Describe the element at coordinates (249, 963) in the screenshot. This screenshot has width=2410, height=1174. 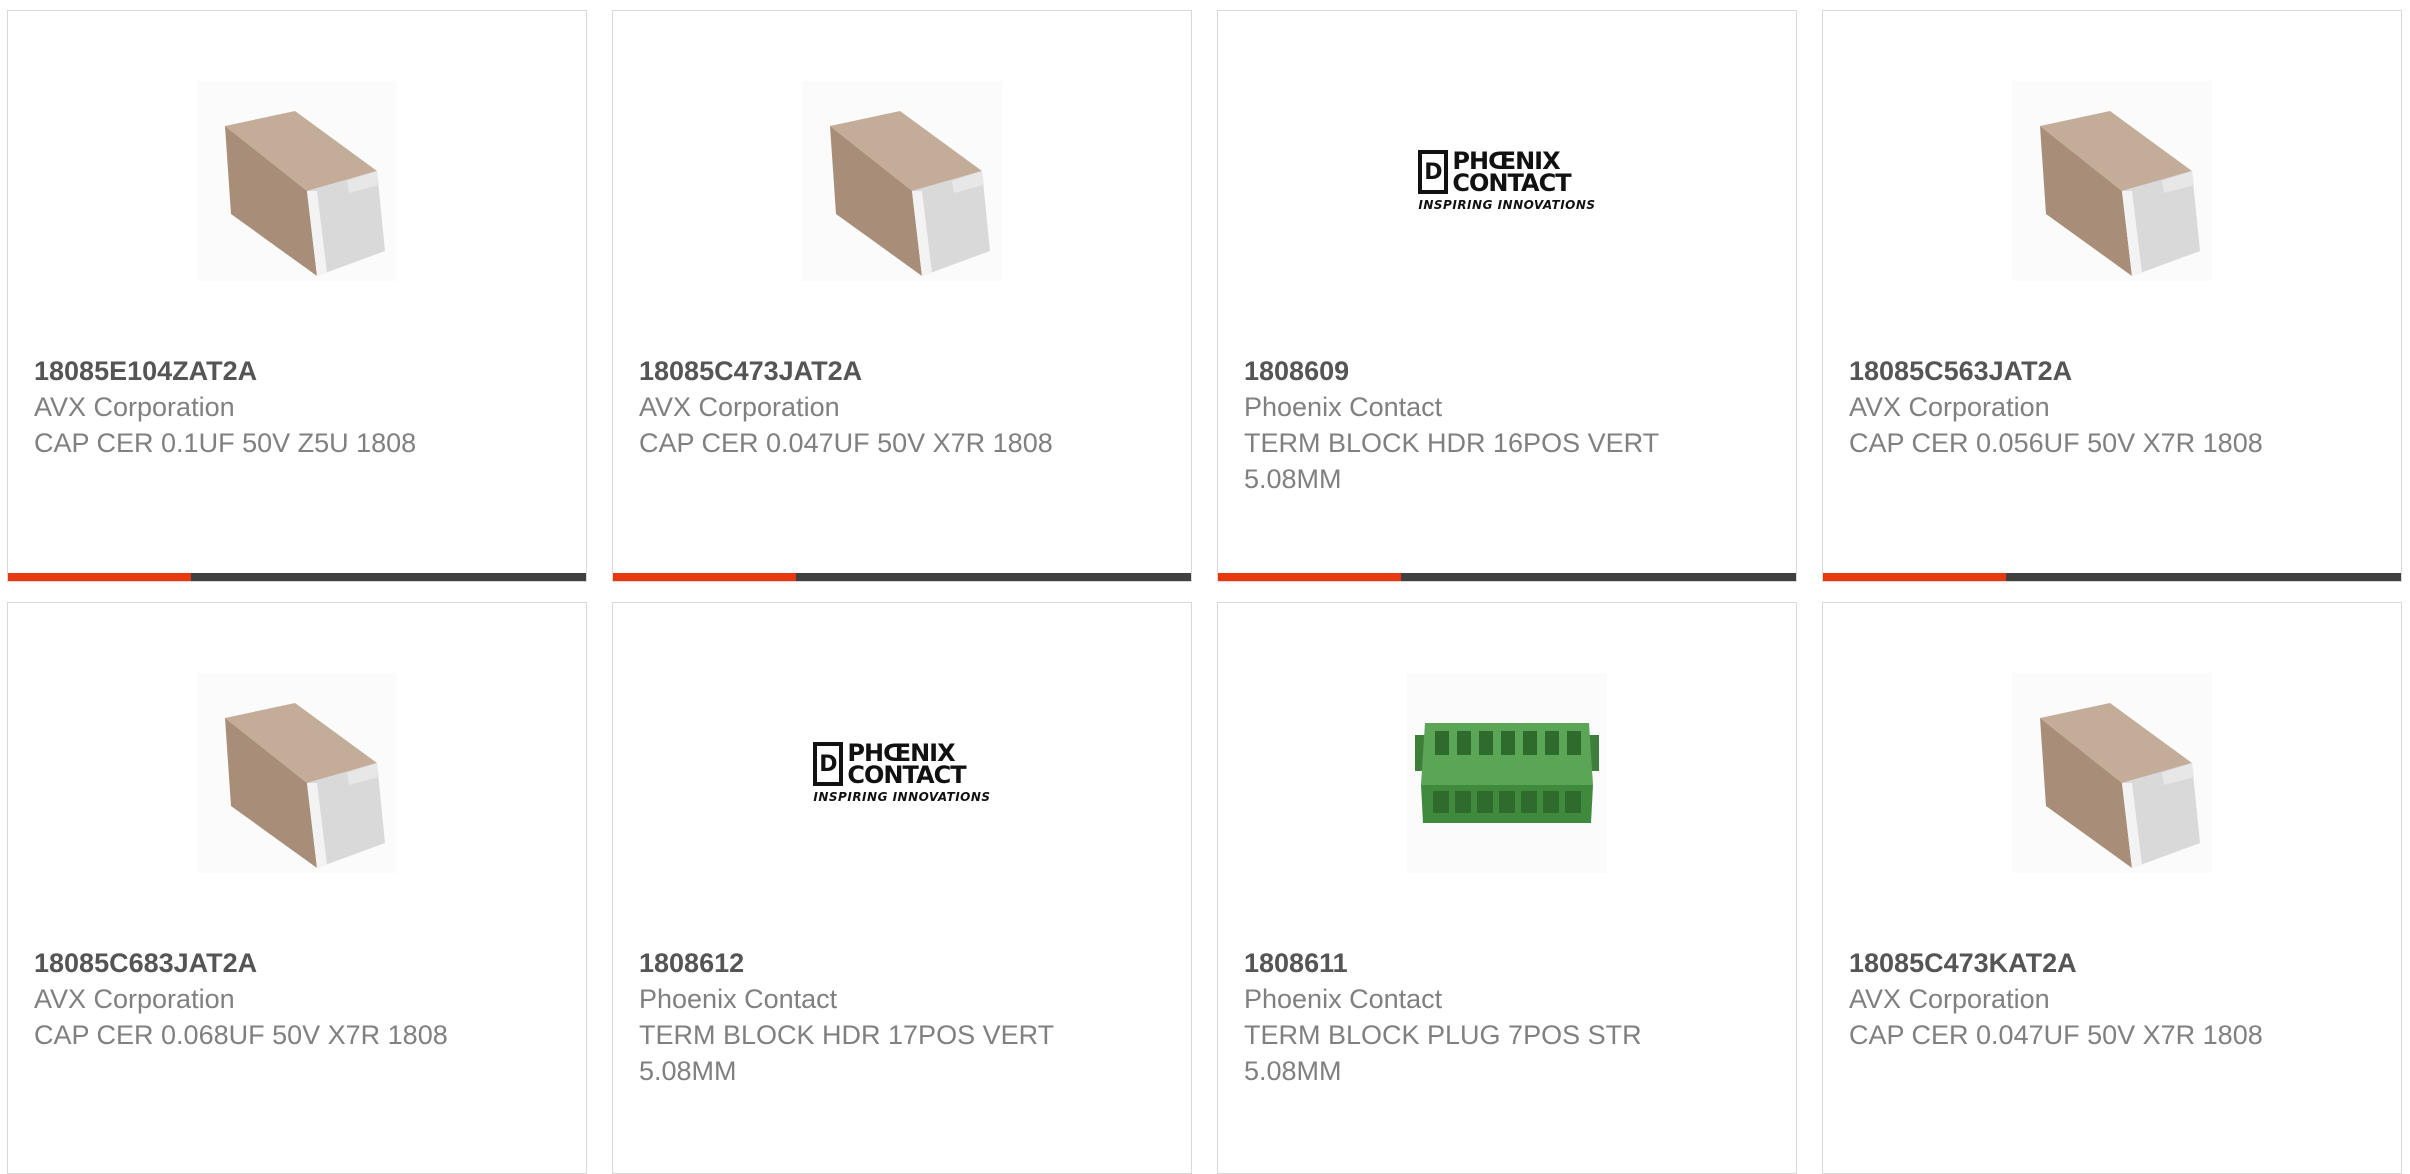
I see `part-number: 18085C683JAT2A` at that location.